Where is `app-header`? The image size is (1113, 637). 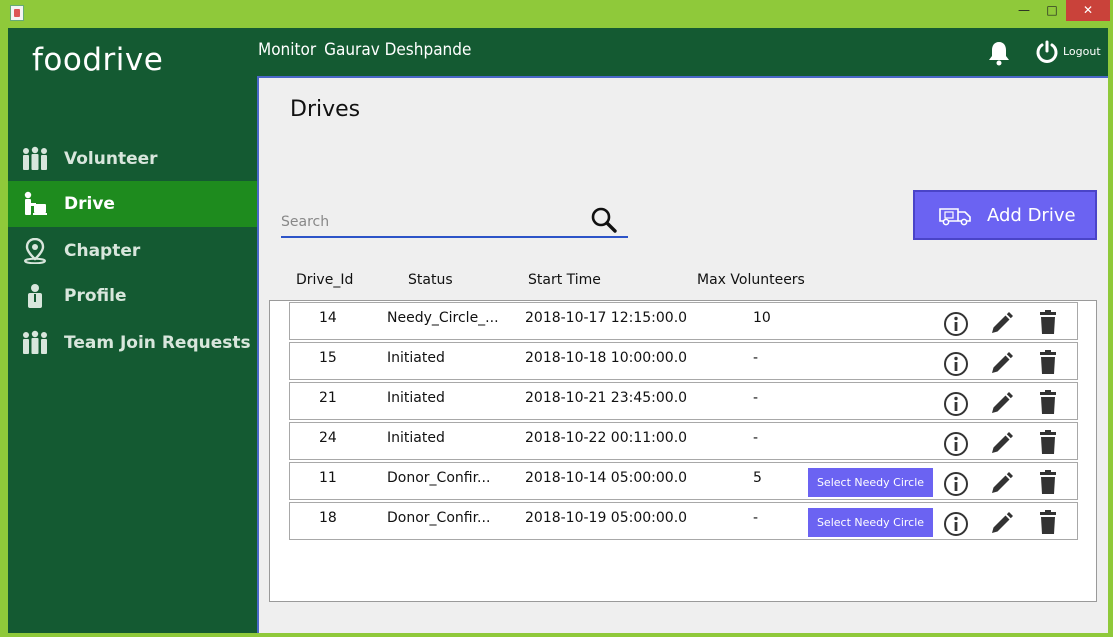
app-header is located at coordinates (558, 52).